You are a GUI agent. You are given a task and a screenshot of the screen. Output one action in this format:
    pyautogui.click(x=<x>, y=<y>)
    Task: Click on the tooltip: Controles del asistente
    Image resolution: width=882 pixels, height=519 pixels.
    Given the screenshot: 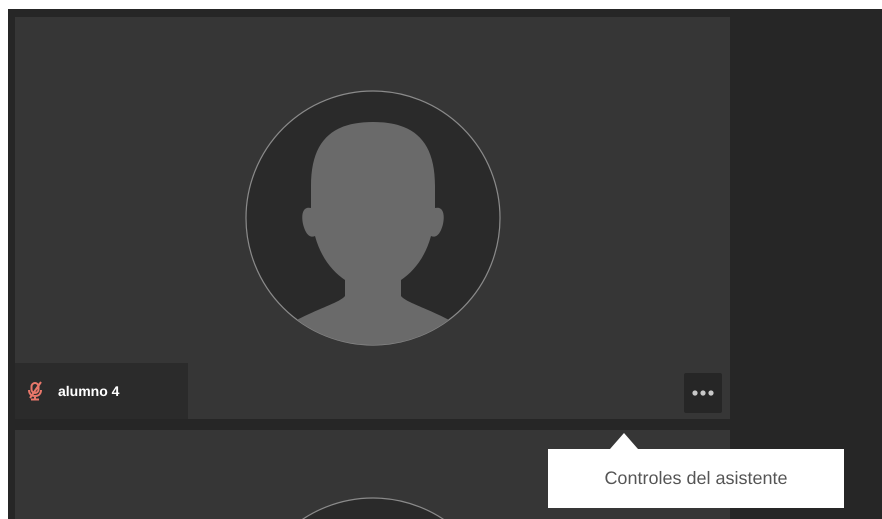 What is the action you would take?
    pyautogui.click(x=696, y=470)
    